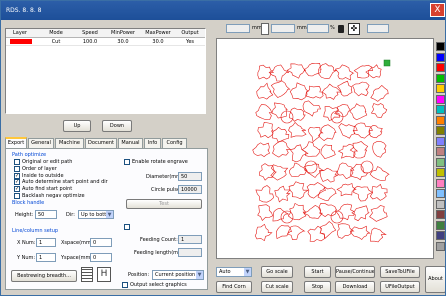 This screenshot has height=296, width=446. Describe the element at coordinates (265, 29) in the screenshot. I see `anchor-icon` at that location.